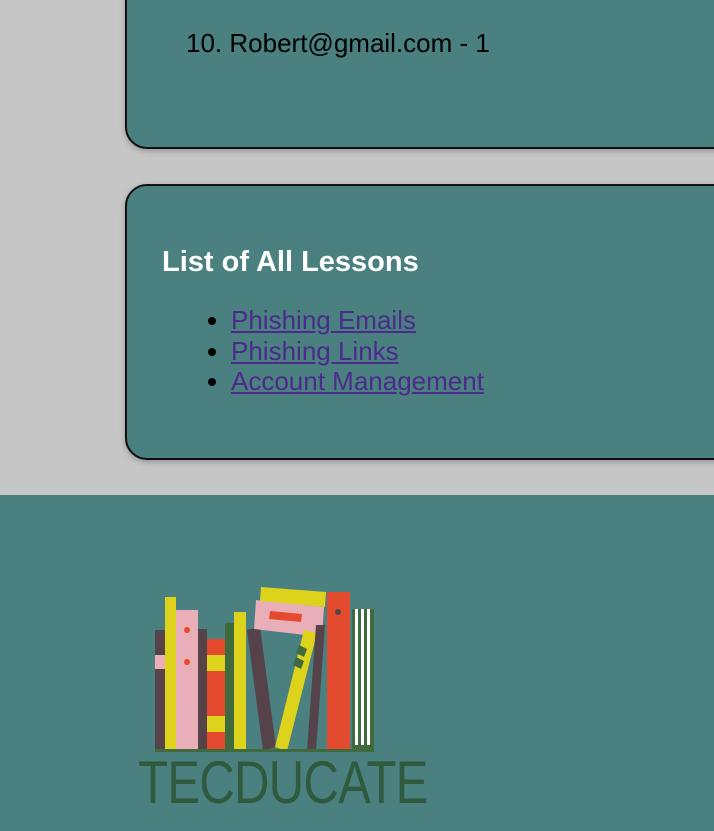 The image size is (714, 831). Describe the element at coordinates (204, 43) in the screenshot. I see `leaderboard-entry-number: 10.` at that location.